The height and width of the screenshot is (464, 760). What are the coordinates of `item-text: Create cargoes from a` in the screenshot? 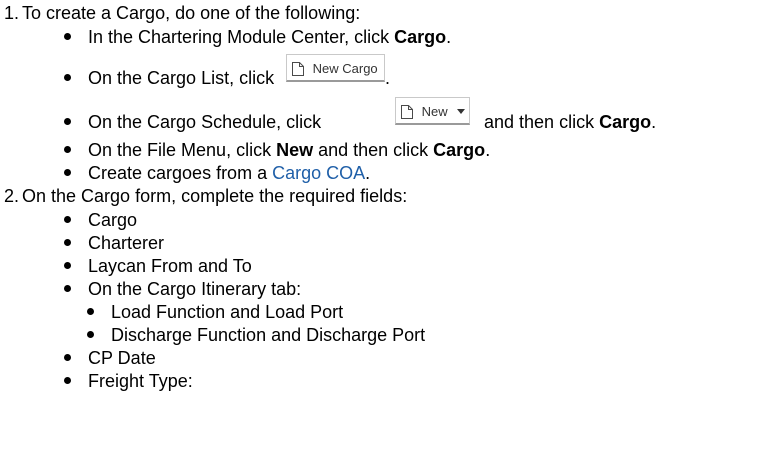 It's located at (180, 173).